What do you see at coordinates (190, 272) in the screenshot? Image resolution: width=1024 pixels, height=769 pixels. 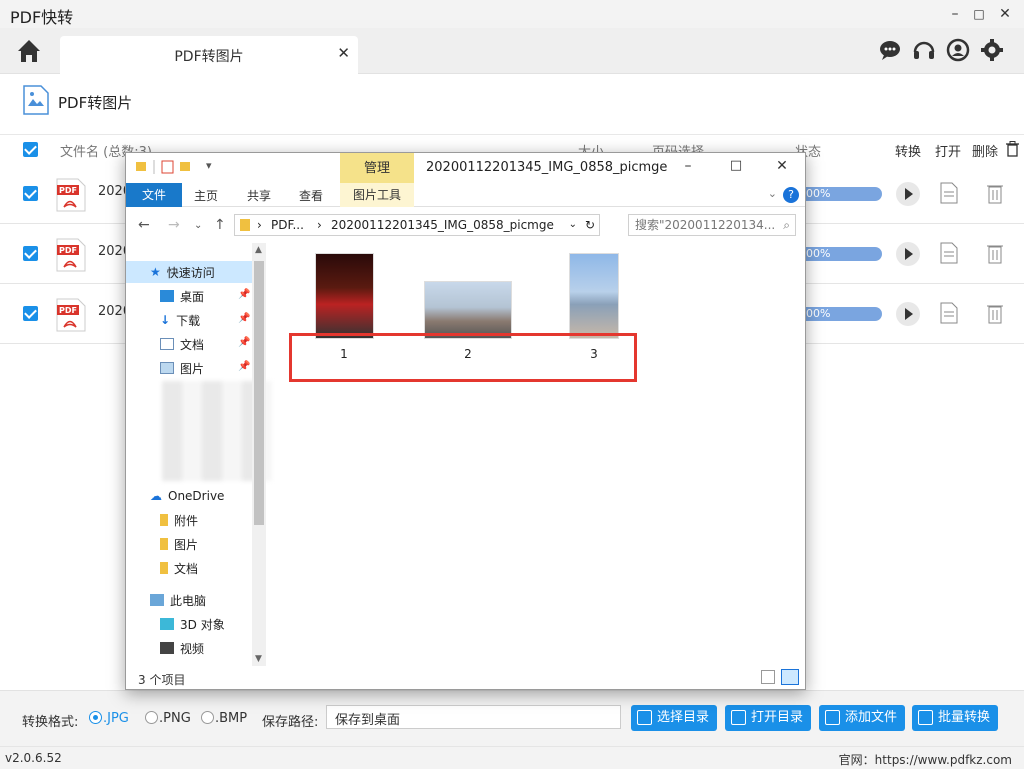 I see `nav-label: 快速访问` at bounding box center [190, 272].